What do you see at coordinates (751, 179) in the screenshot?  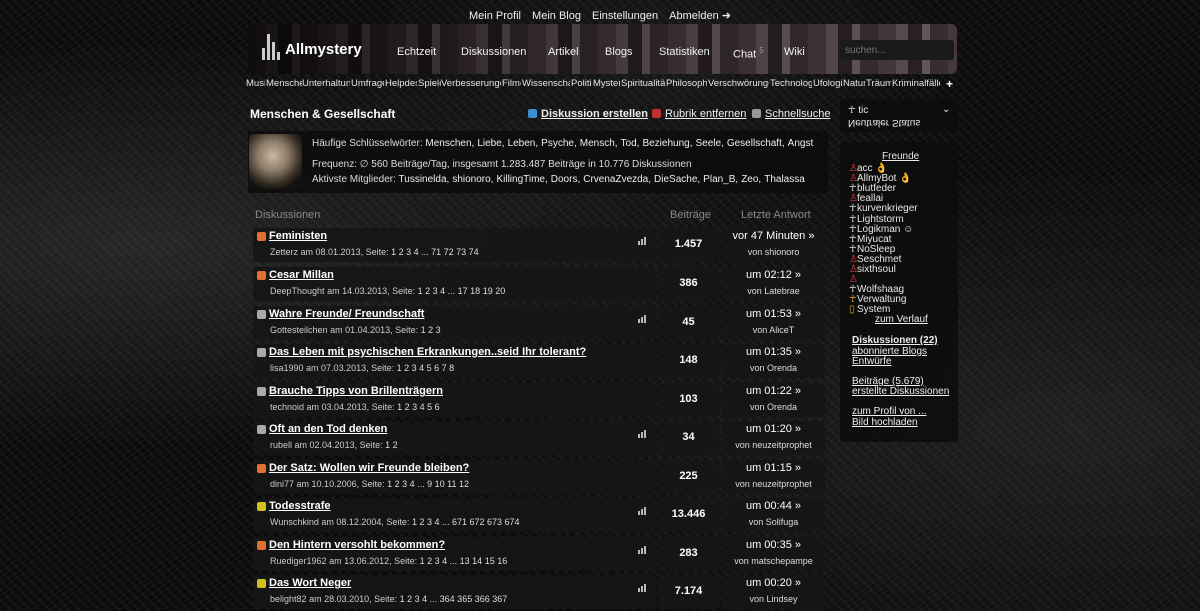 I see `member-link: Zeo,` at bounding box center [751, 179].